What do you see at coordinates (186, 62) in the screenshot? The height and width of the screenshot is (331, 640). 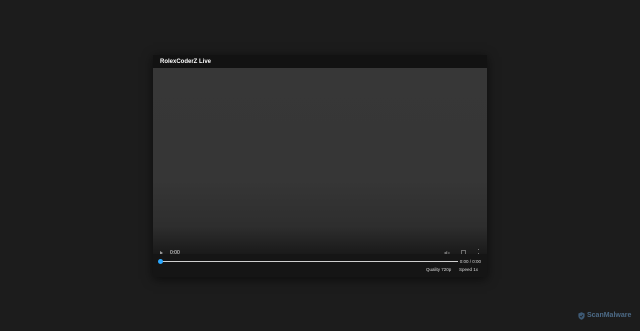 I see `player-title: RolexCoderZ Live` at bounding box center [186, 62].